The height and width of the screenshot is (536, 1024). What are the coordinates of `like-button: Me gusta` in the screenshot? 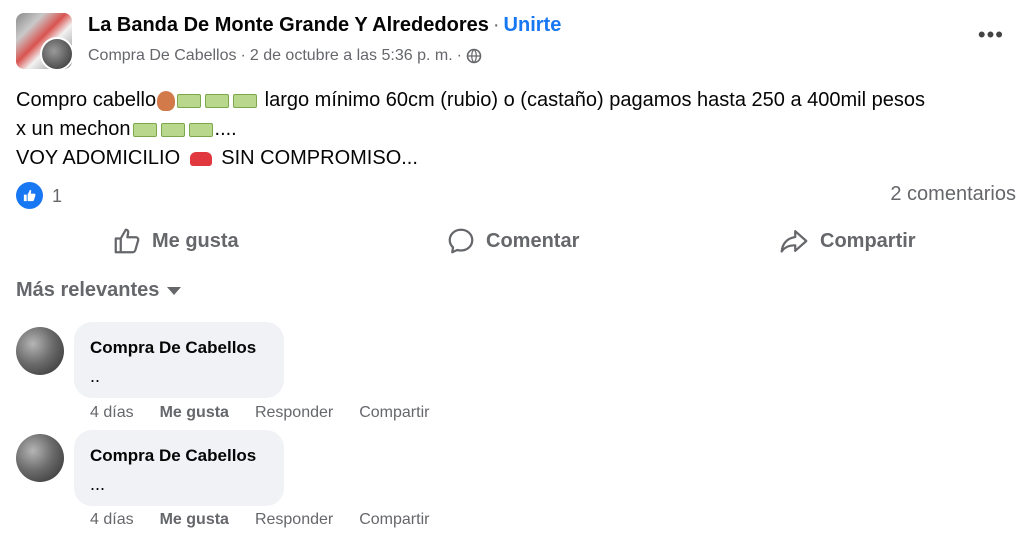 It's located at (175, 241).